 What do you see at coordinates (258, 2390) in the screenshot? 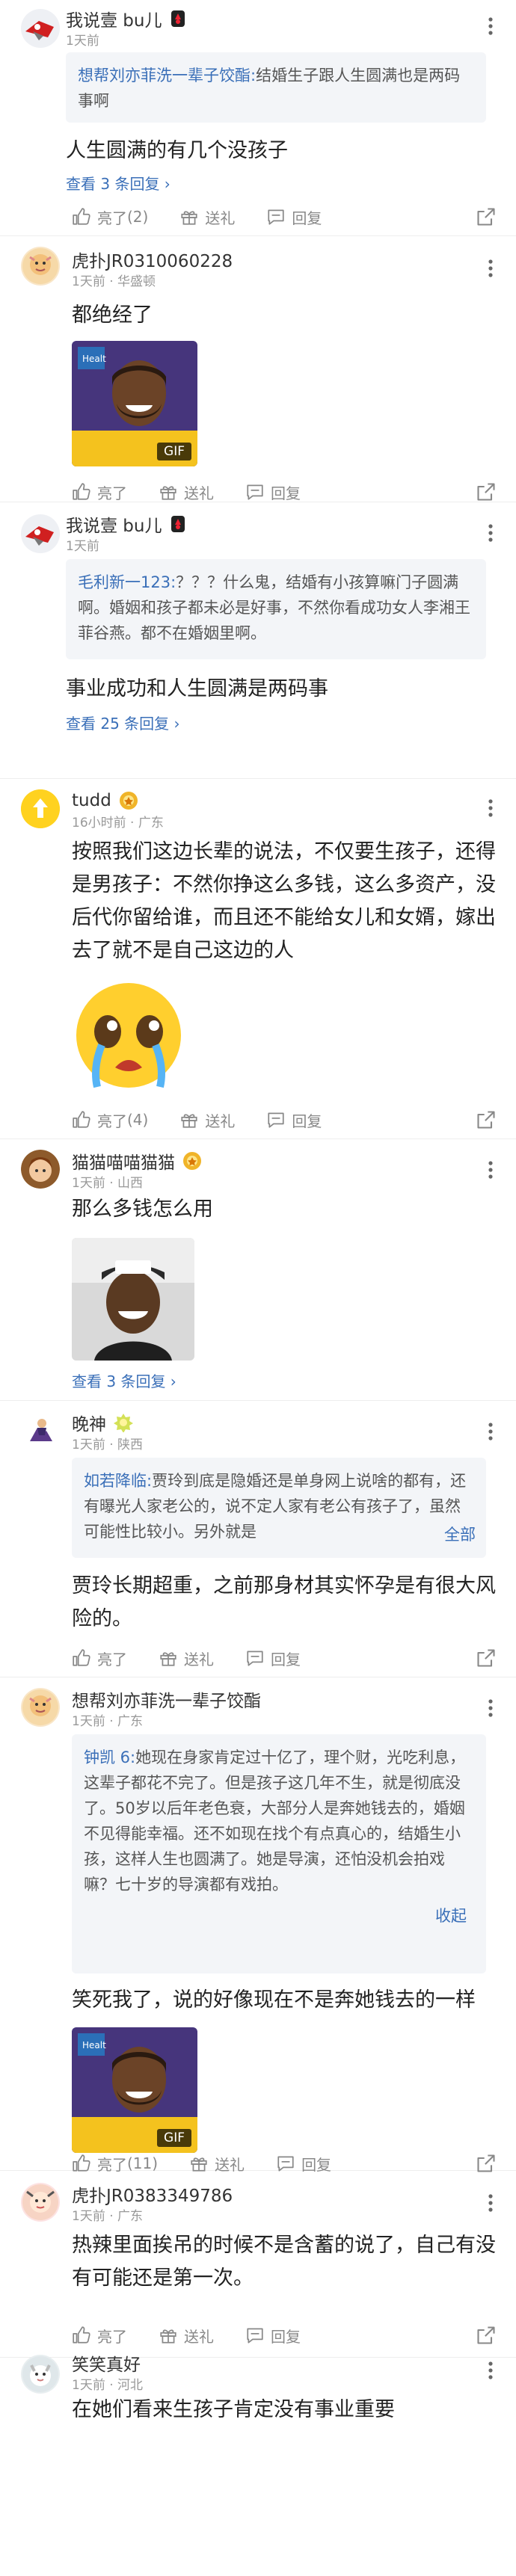
I see `comment-item: 笑笑真好 1天前 · 河北 在她们看来生孩子肯定没有事业重要` at bounding box center [258, 2390].